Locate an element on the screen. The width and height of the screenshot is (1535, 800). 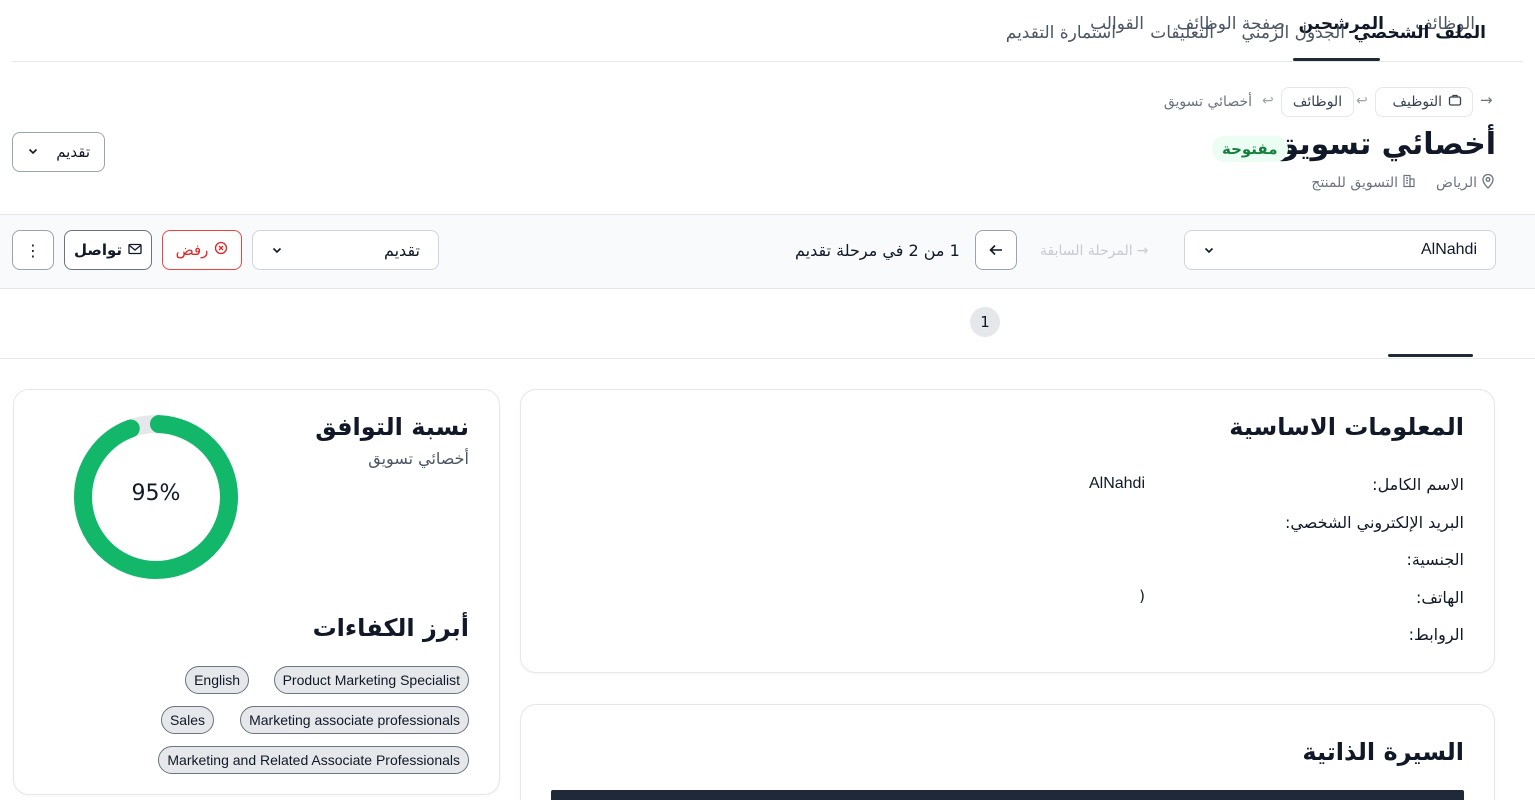
job-meta: الرياض التسويق للمنتج is located at coordinates (1403, 183).